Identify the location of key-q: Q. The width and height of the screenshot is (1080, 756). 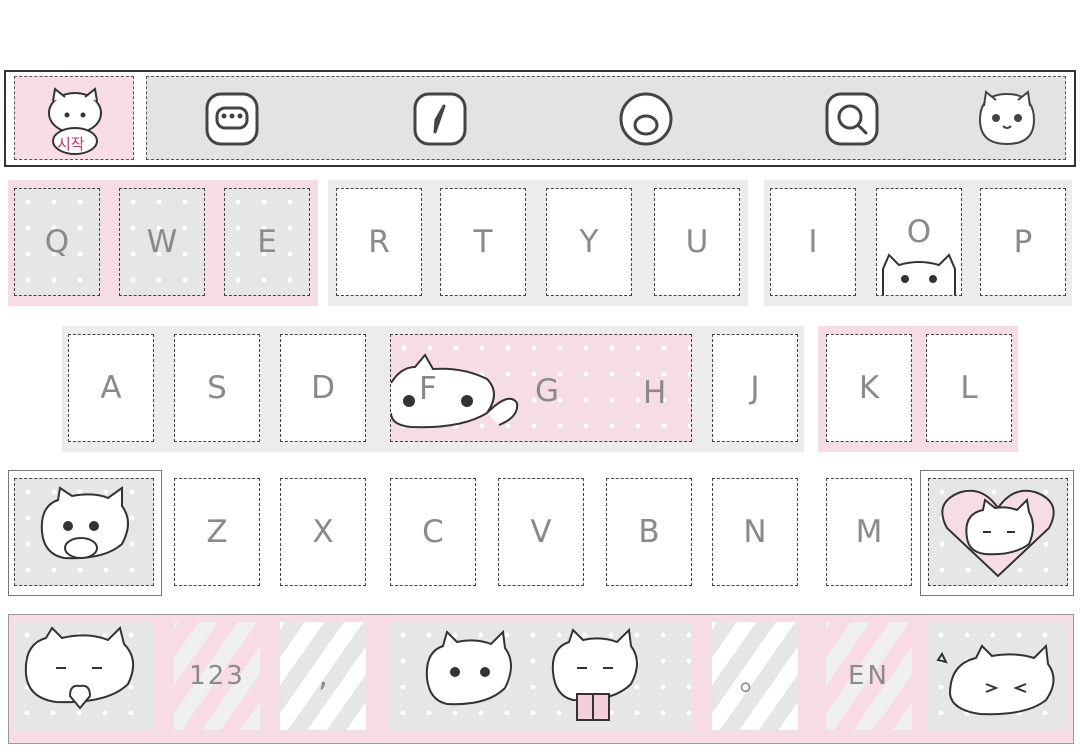
(57, 242).